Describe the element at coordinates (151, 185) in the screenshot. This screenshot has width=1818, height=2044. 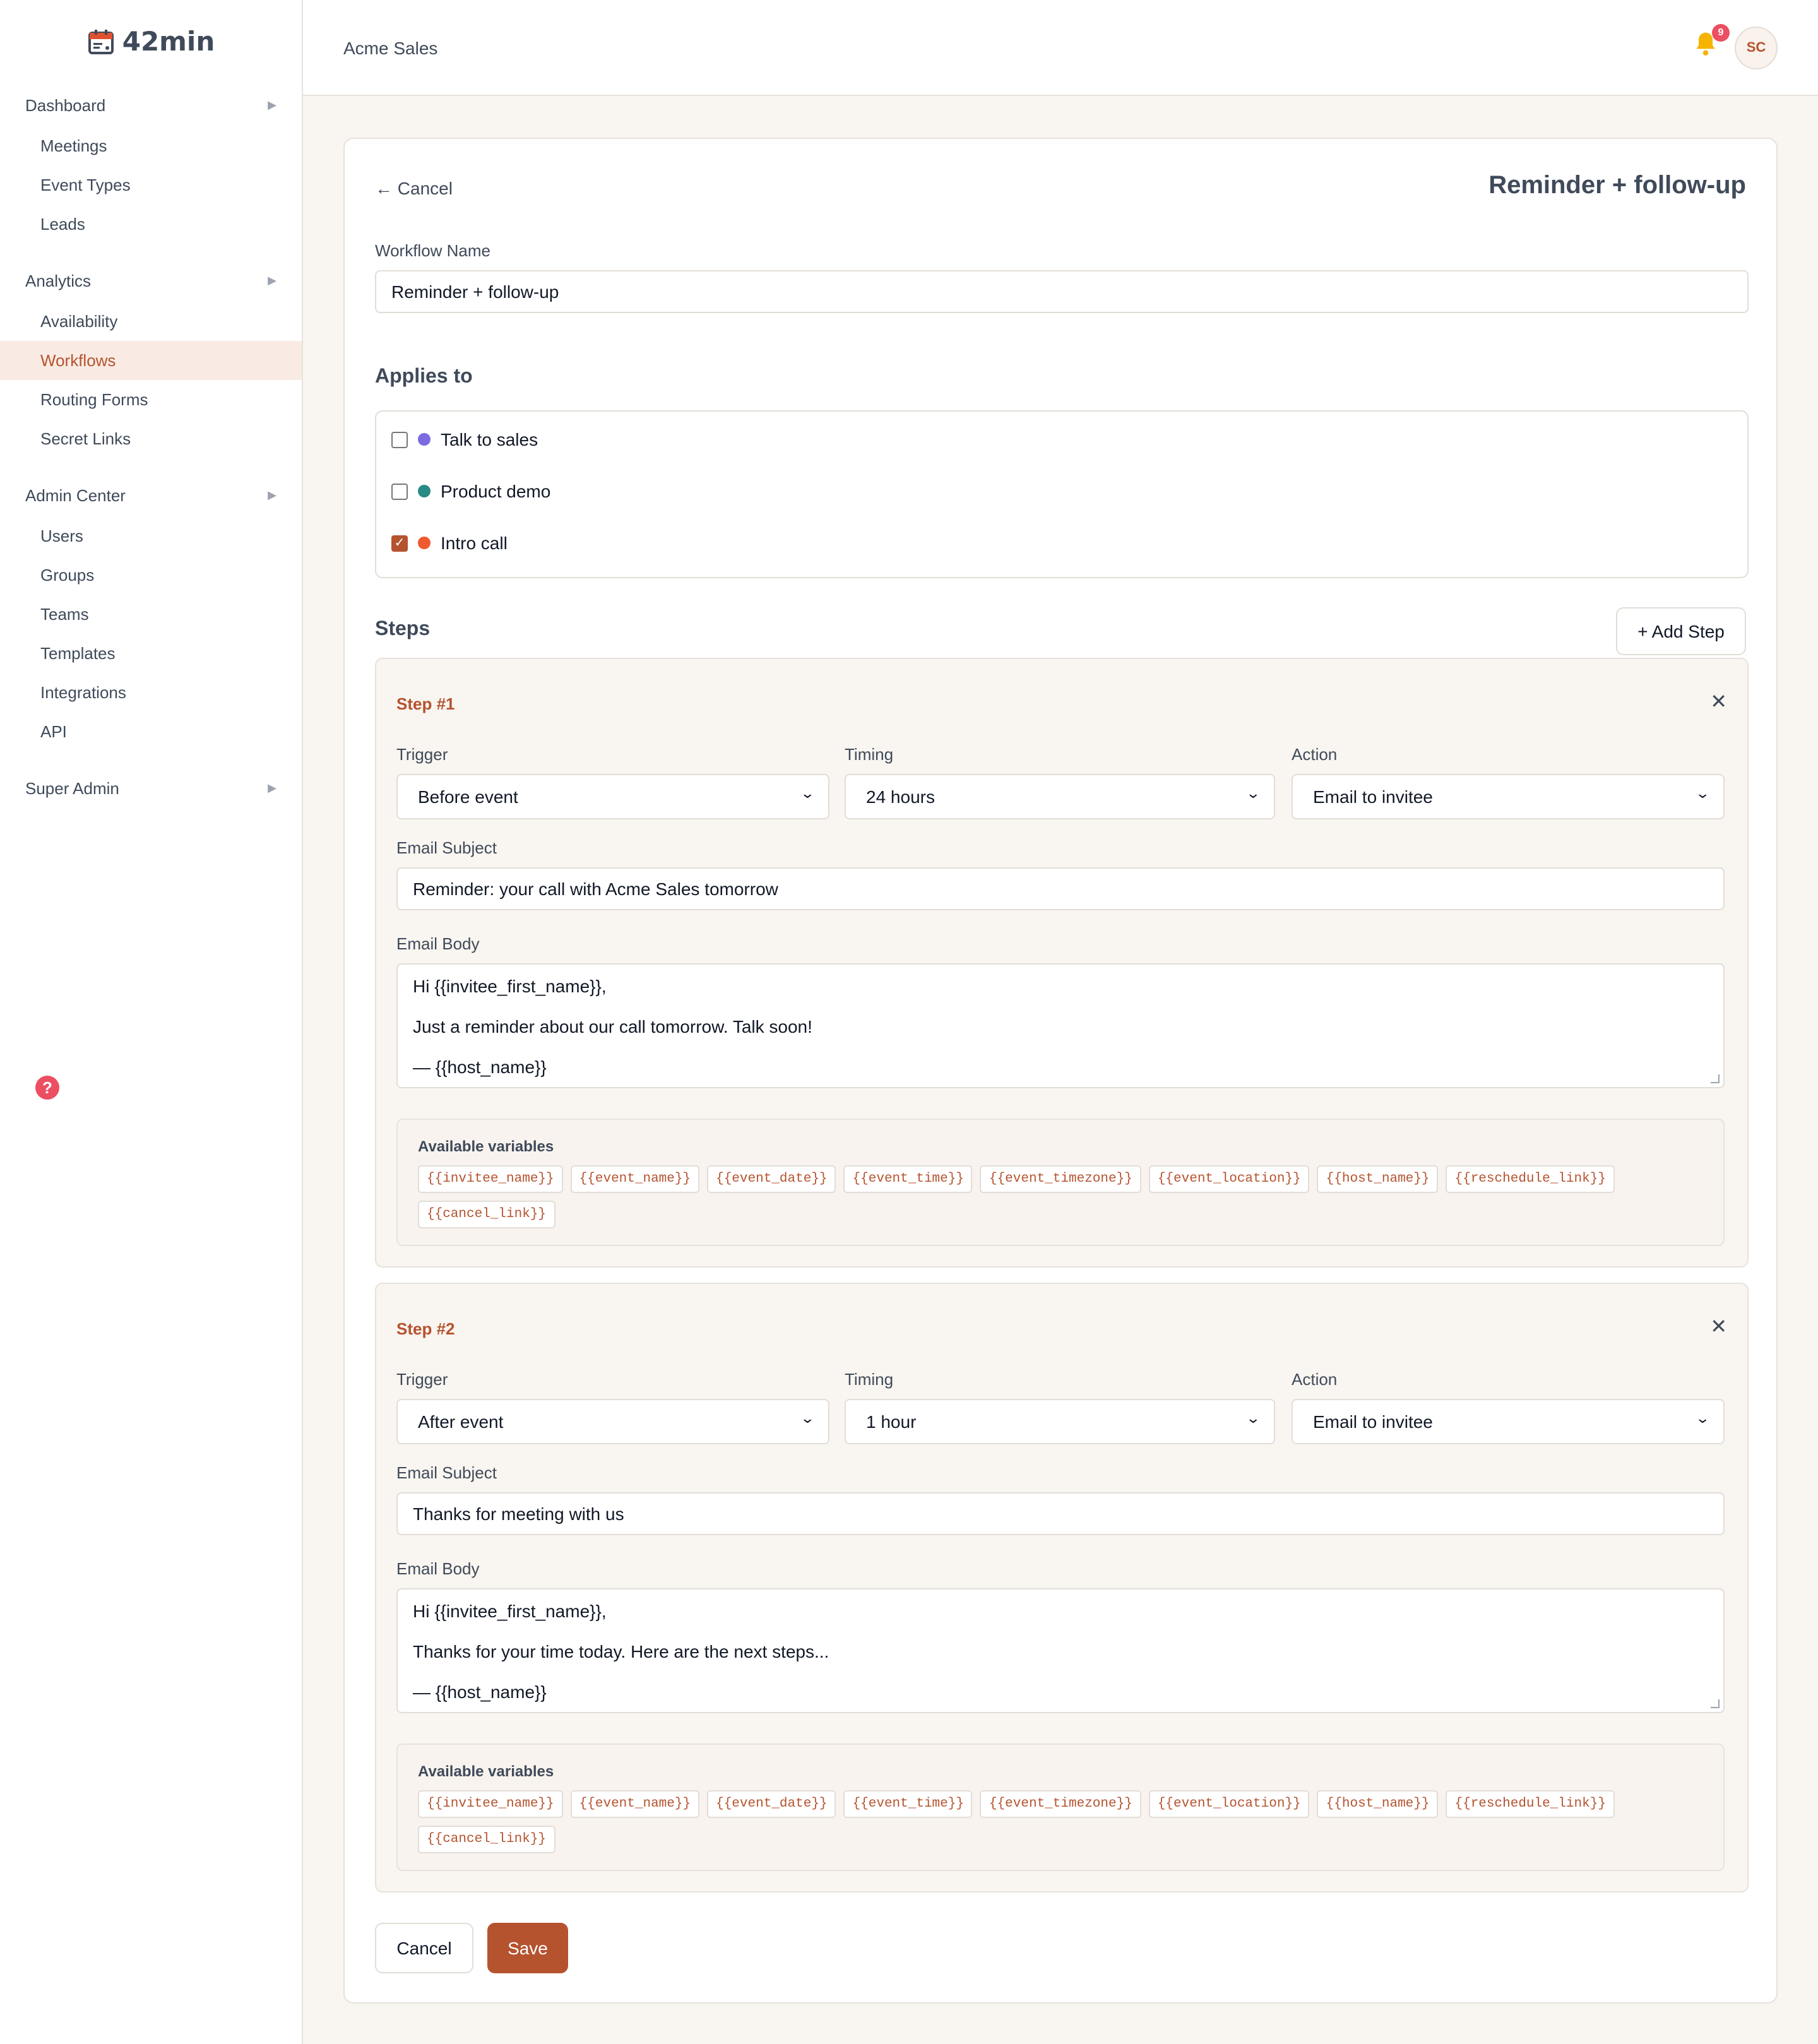
I see `sidebar-item-event-types: Event Types` at that location.